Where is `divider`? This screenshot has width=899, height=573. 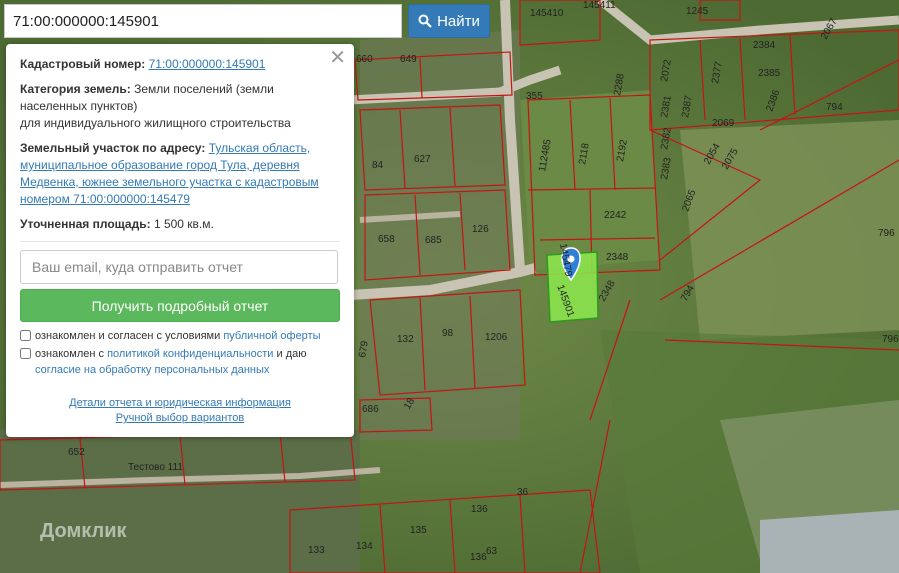 divider is located at coordinates (180, 241).